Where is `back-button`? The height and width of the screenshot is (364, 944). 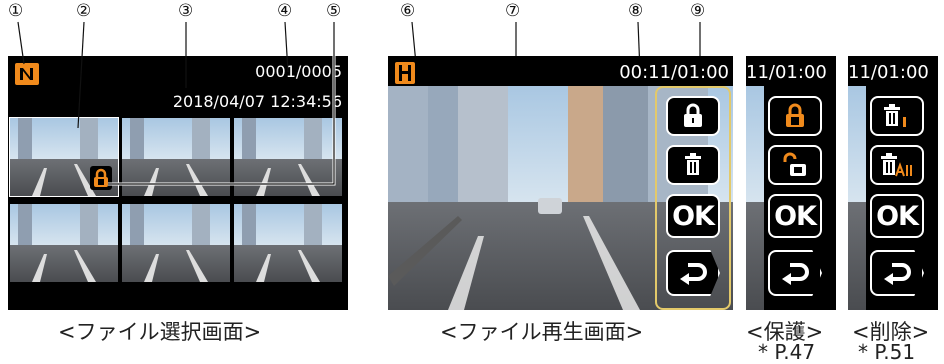
back-button is located at coordinates (693, 273).